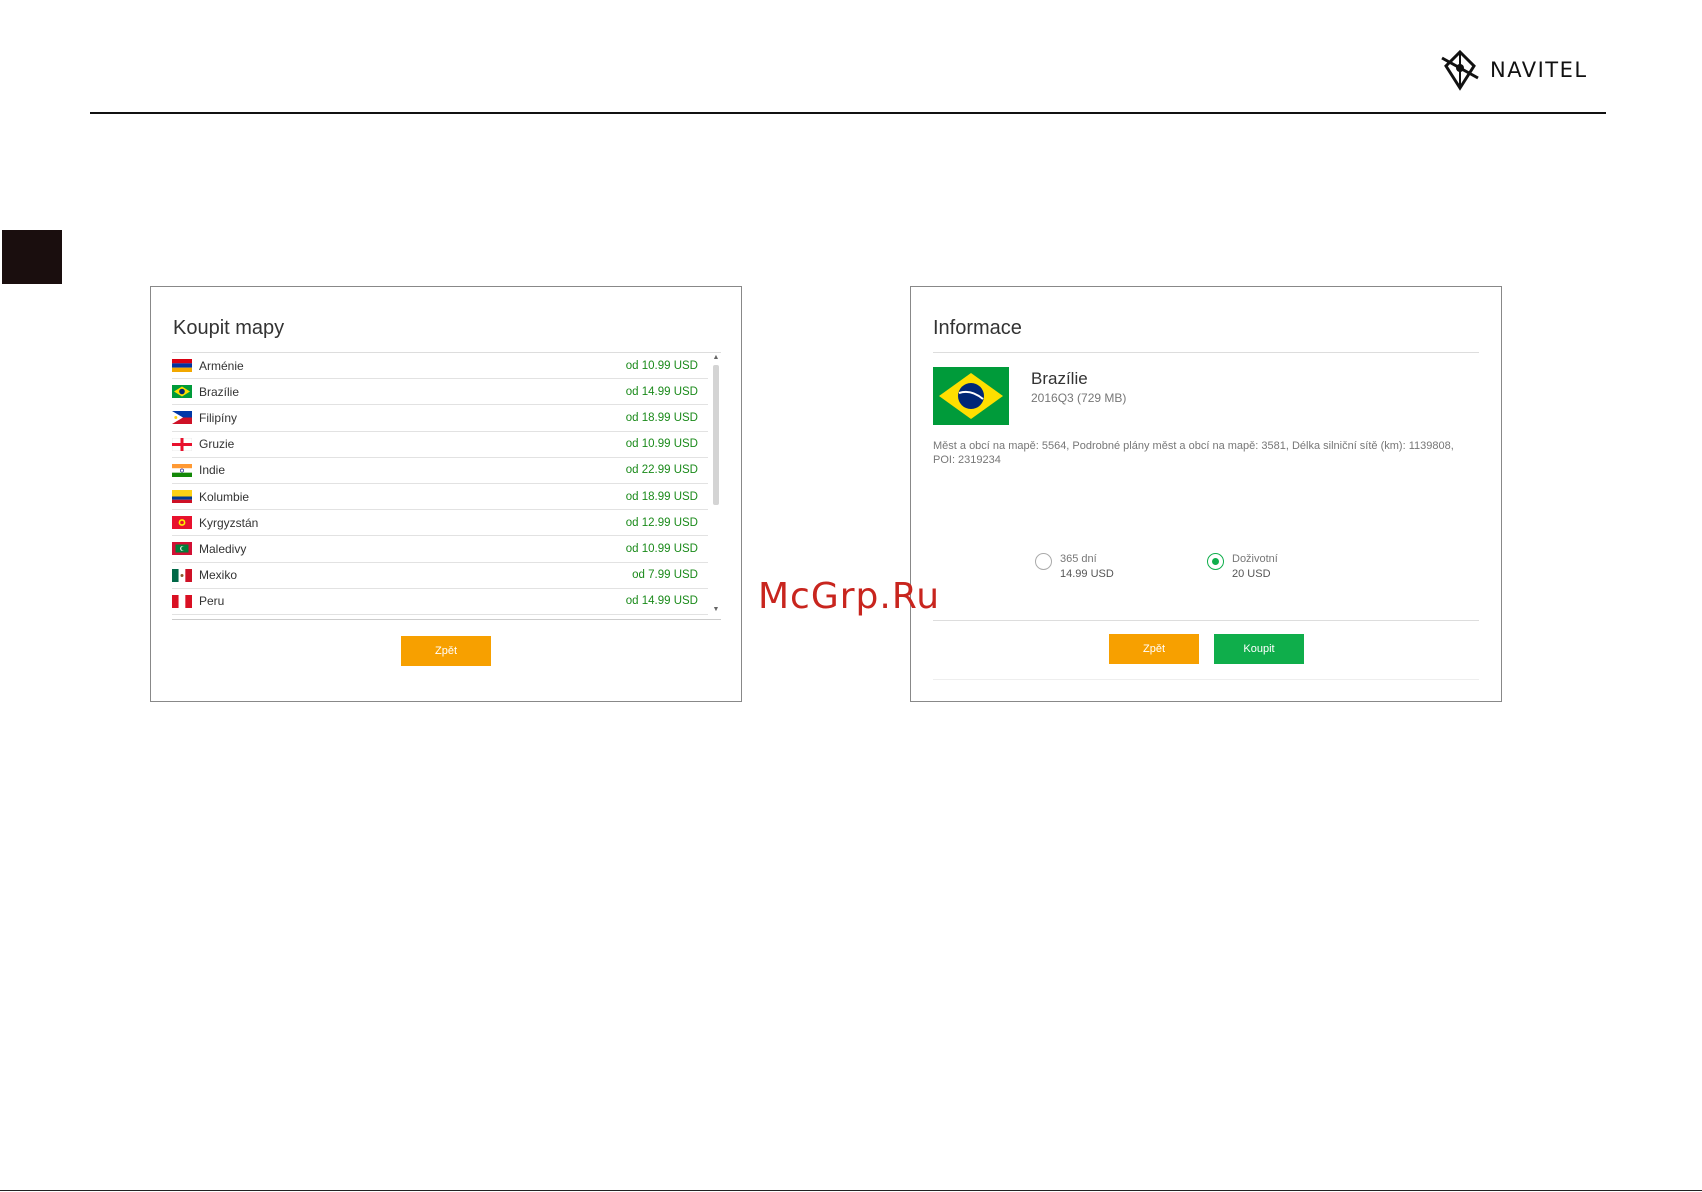  What do you see at coordinates (716, 435) in the screenshot?
I see `scroll-thumb` at bounding box center [716, 435].